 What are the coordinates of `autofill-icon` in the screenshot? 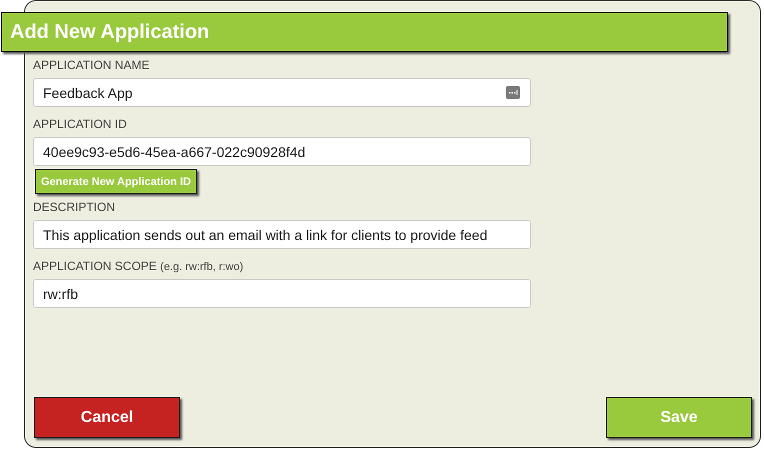 It's located at (513, 92).